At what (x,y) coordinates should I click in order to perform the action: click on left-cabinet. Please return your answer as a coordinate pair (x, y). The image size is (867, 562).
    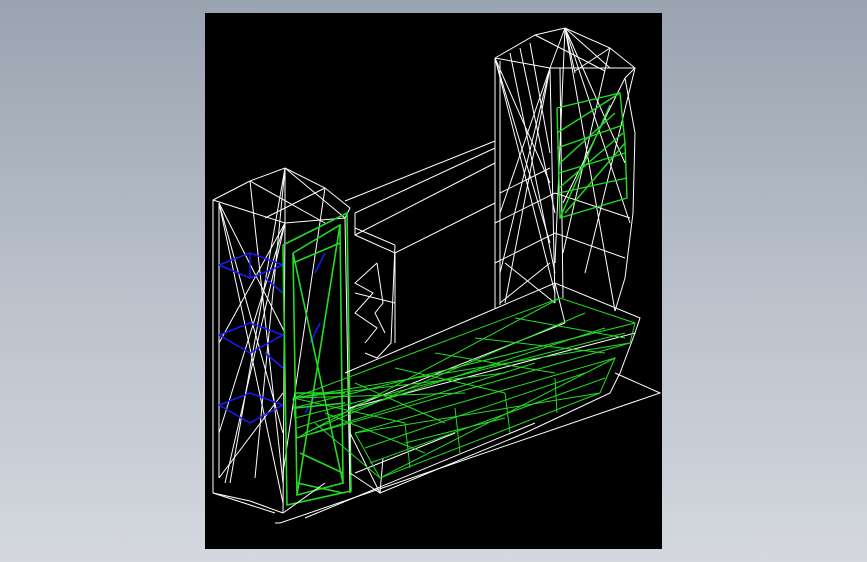
    Looking at the image, I should click on (281, 340).